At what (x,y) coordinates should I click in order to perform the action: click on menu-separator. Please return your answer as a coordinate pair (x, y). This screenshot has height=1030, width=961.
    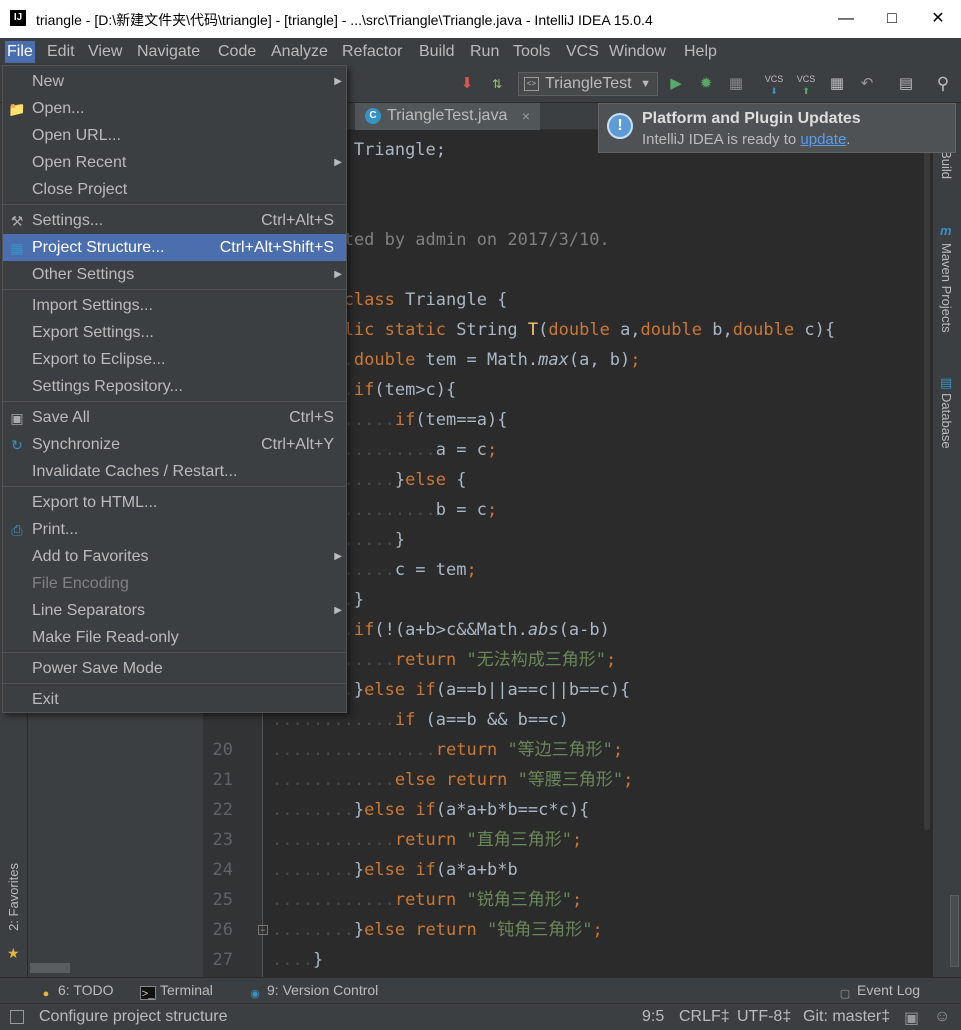
    Looking at the image, I should click on (174, 401).